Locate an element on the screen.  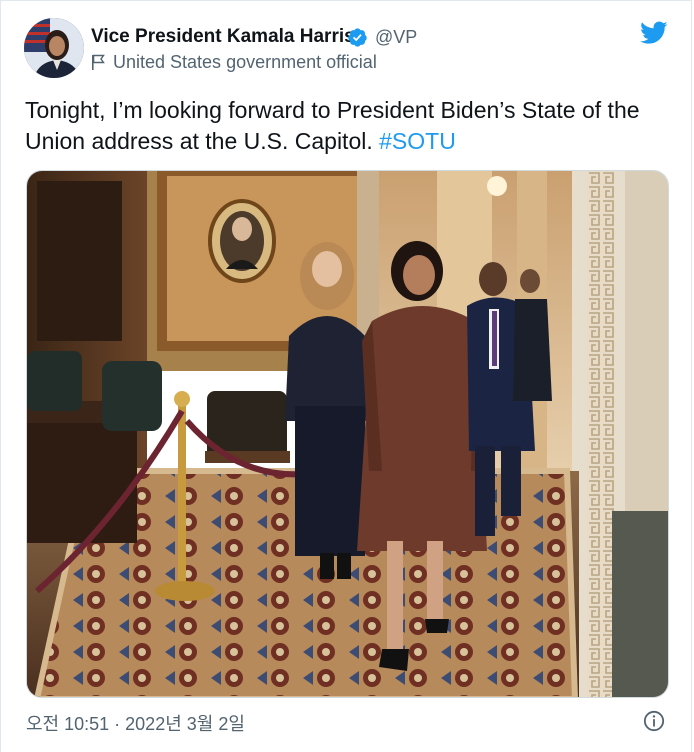
twitter-bird-icon is located at coordinates (654, 33).